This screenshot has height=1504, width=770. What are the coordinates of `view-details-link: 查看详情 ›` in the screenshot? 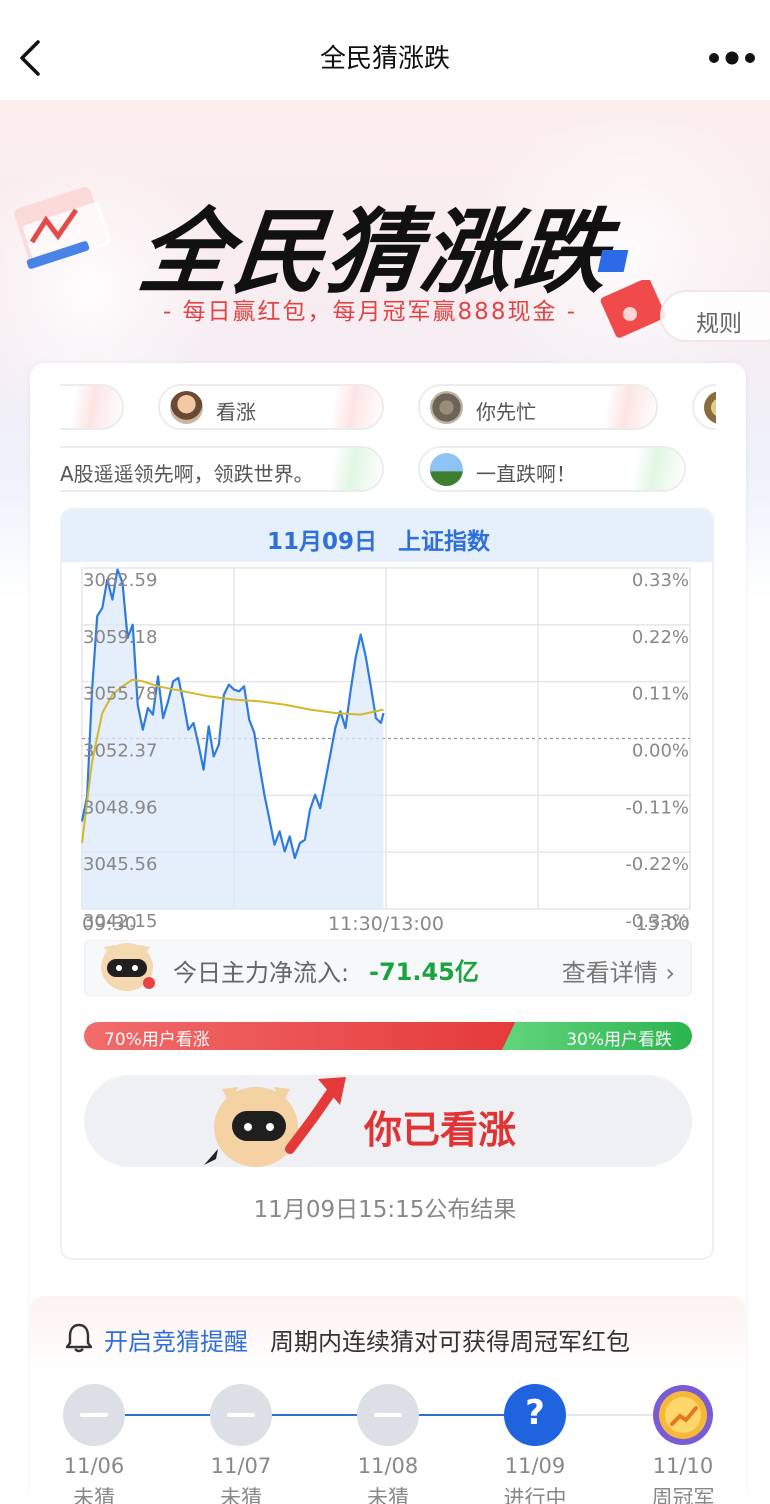 It's located at (618, 970).